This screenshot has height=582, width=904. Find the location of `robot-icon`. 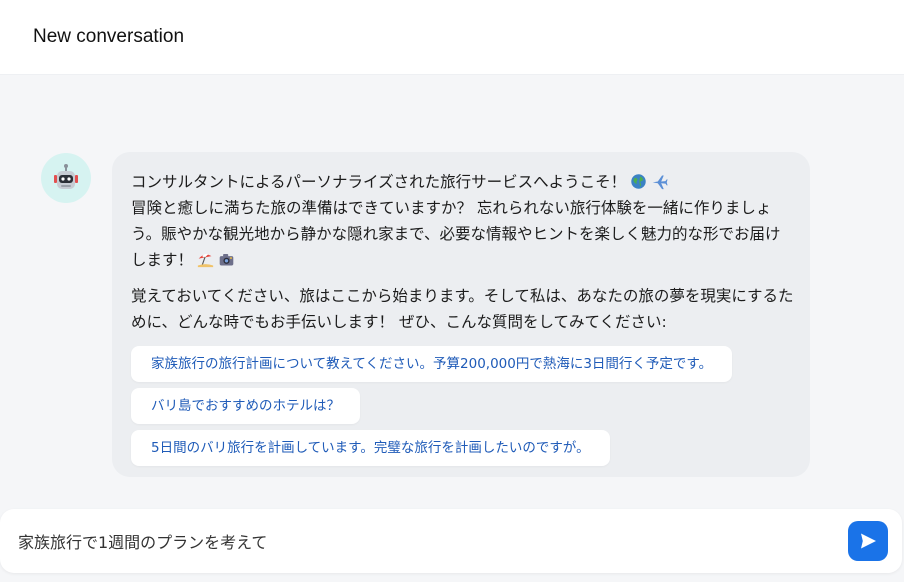

robot-icon is located at coordinates (66, 176).